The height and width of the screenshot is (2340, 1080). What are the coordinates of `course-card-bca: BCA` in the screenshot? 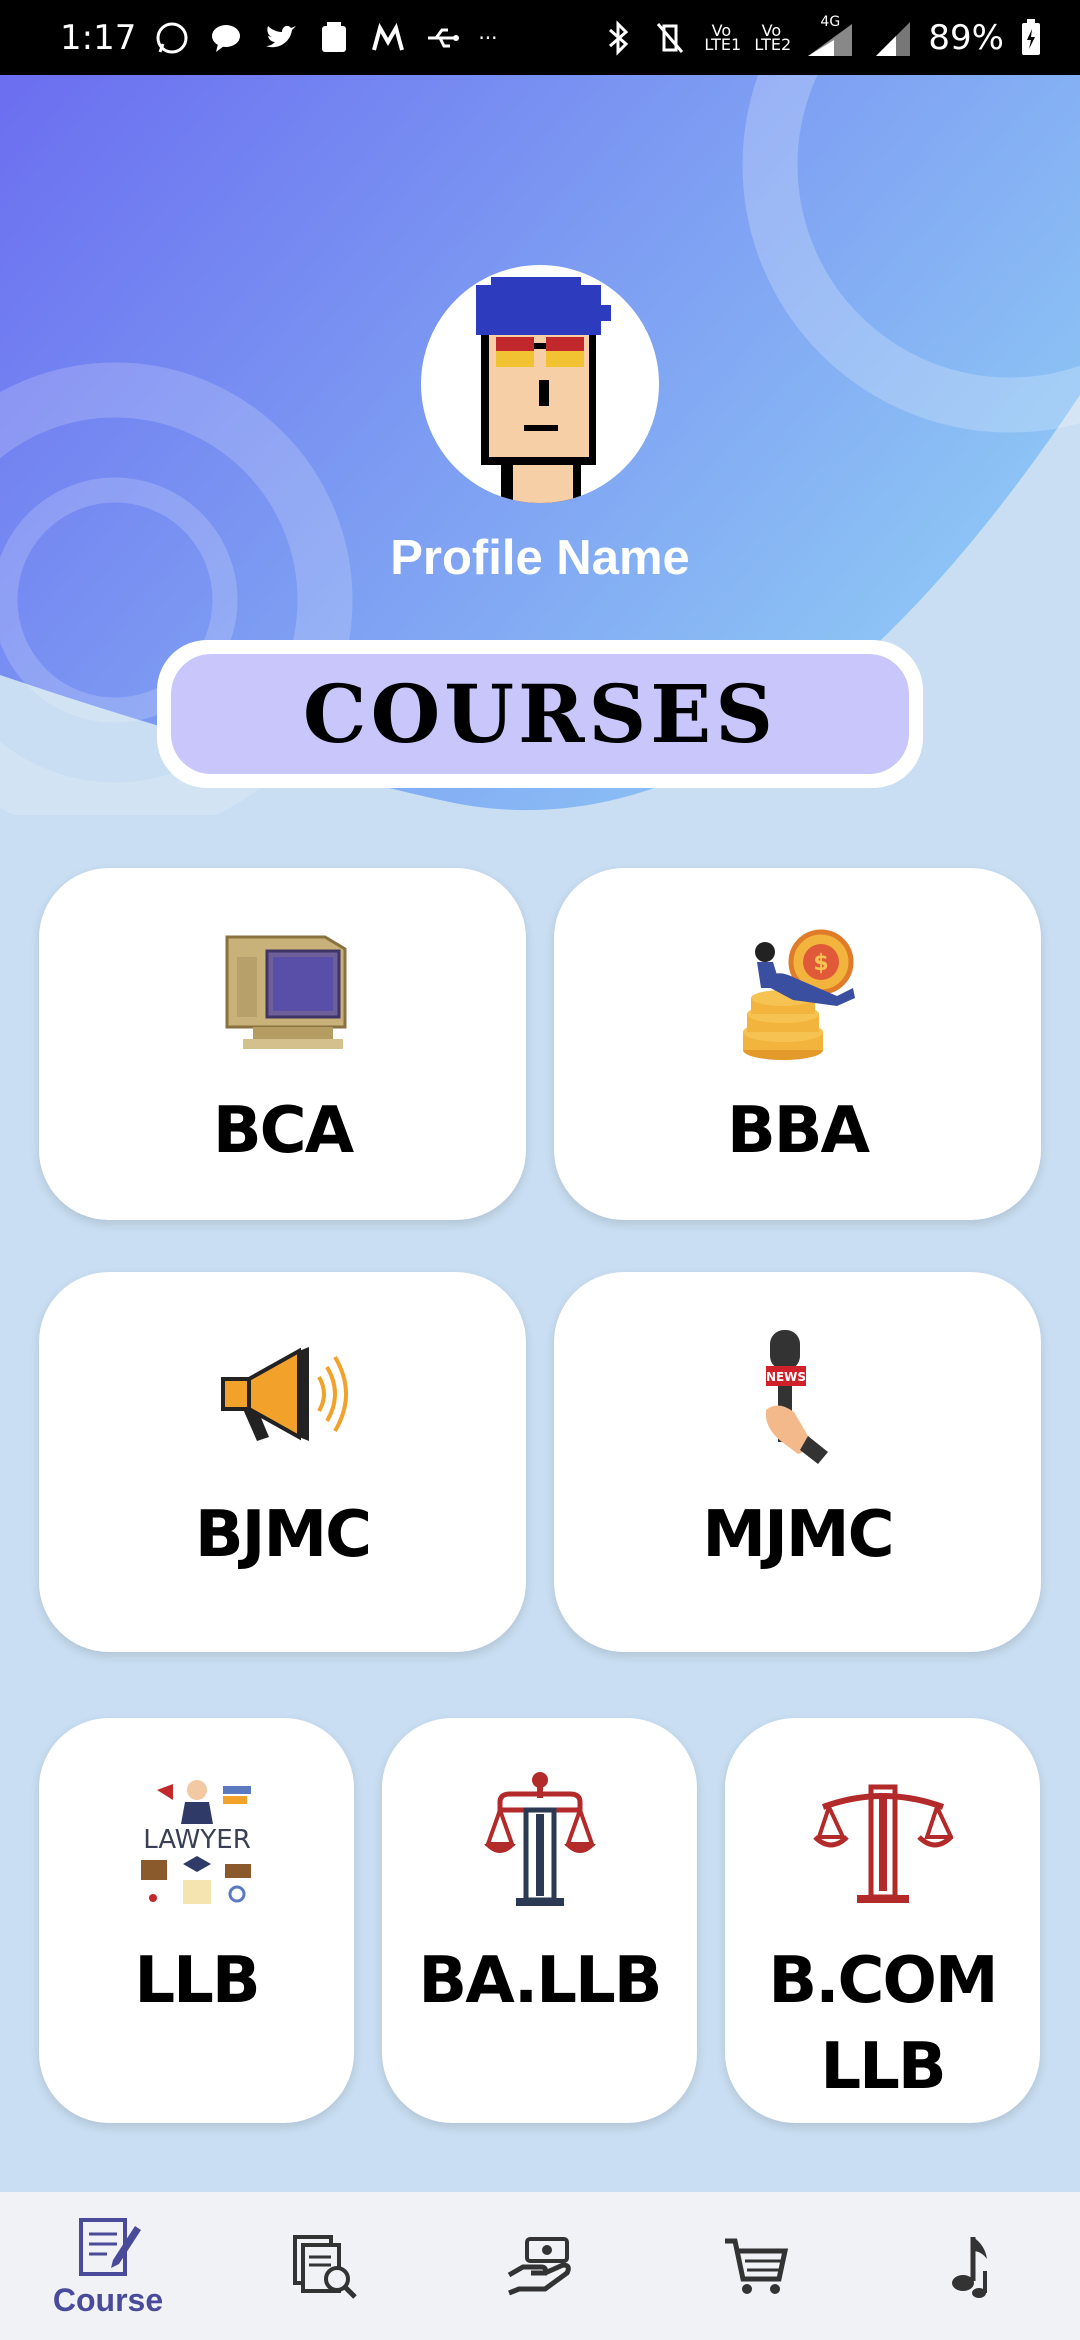 It's located at (282, 1044).